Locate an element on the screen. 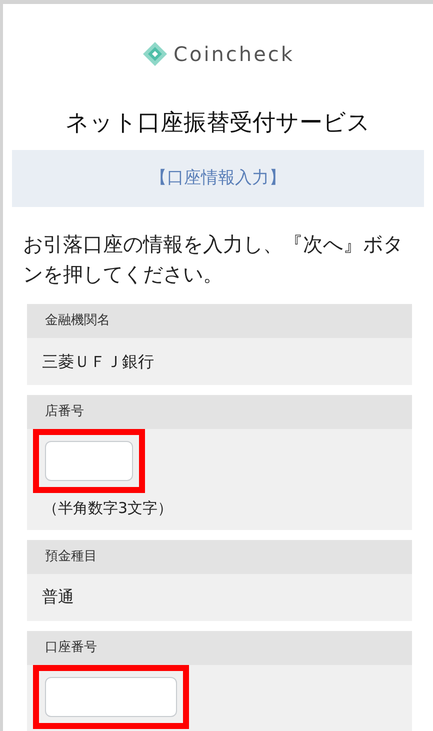  logo-text: Coincheck is located at coordinates (234, 54).